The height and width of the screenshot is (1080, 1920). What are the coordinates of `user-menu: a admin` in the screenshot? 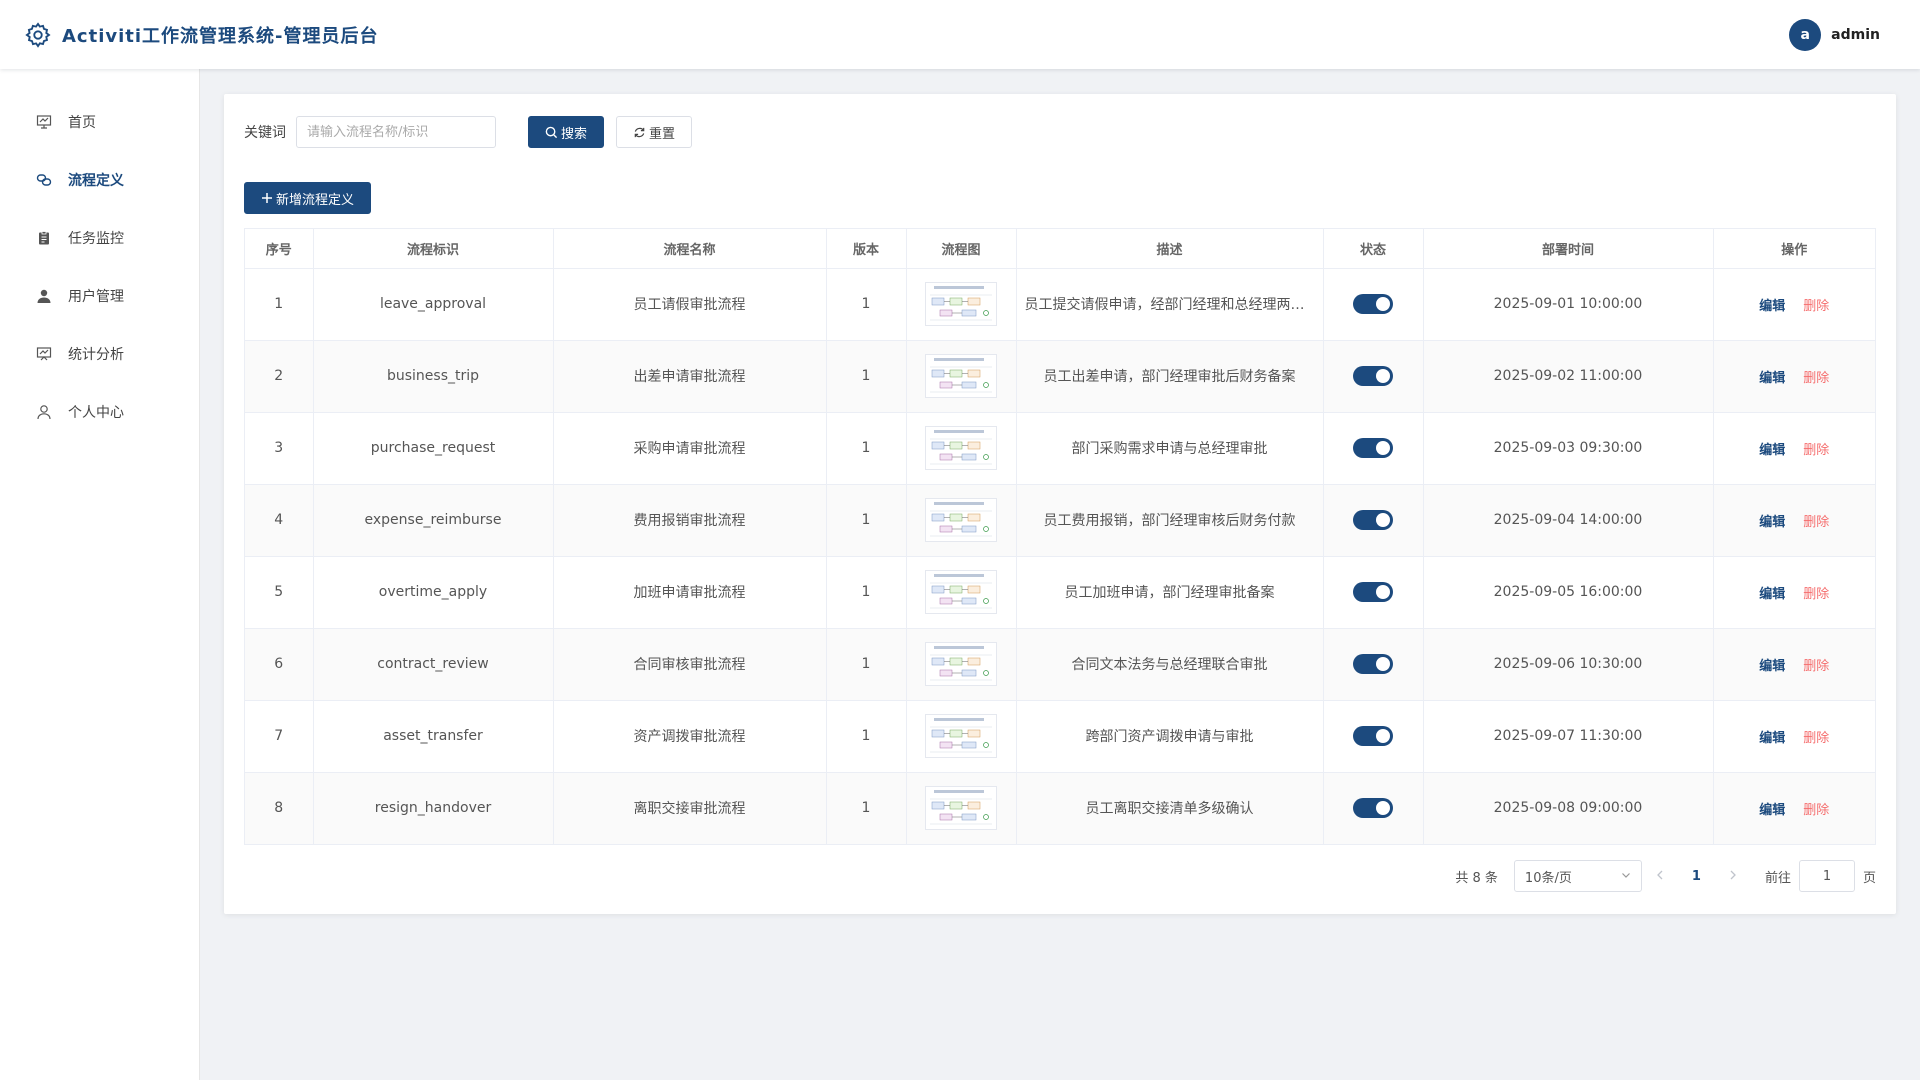 It's located at (1834, 34).